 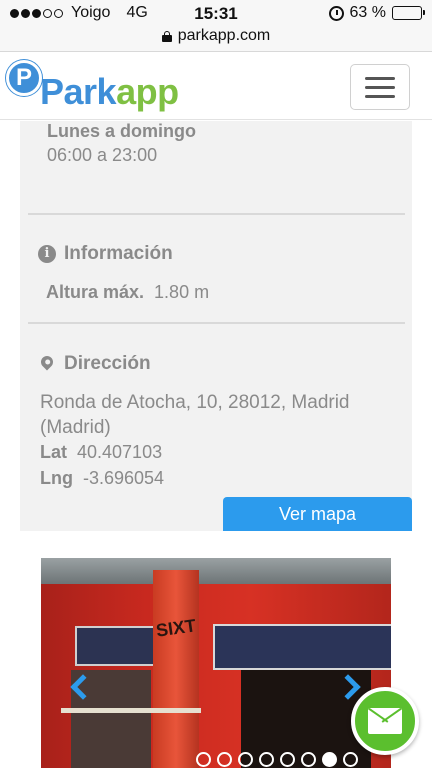 I want to click on status-right: 63 %, so click(x=376, y=13).